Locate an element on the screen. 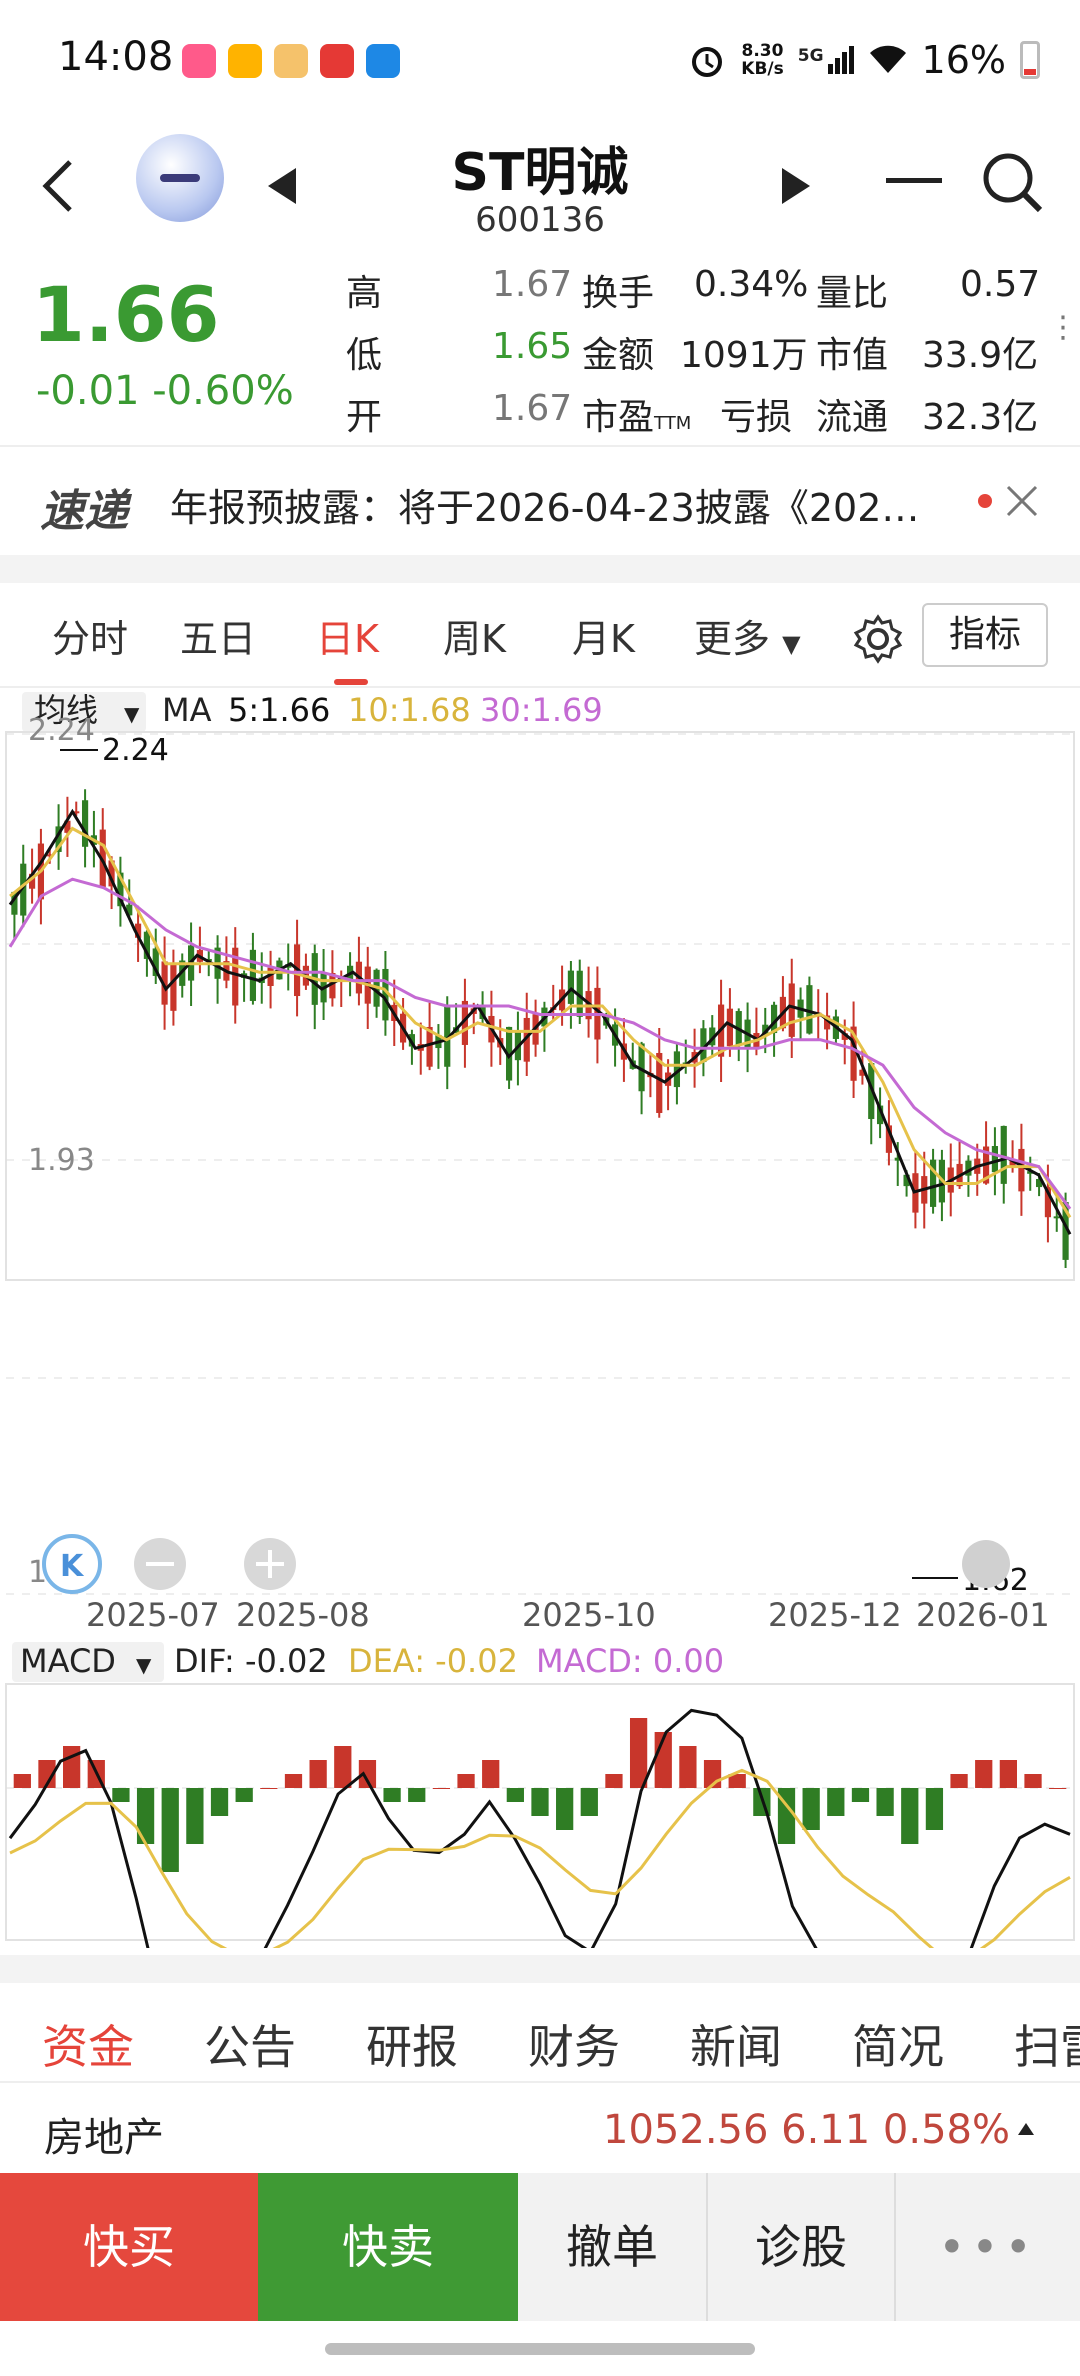 The image size is (1080, 2376). info-tabs: 资金 公告 研报 财务 新闻 简况 扫雷 is located at coordinates (540, 2033).